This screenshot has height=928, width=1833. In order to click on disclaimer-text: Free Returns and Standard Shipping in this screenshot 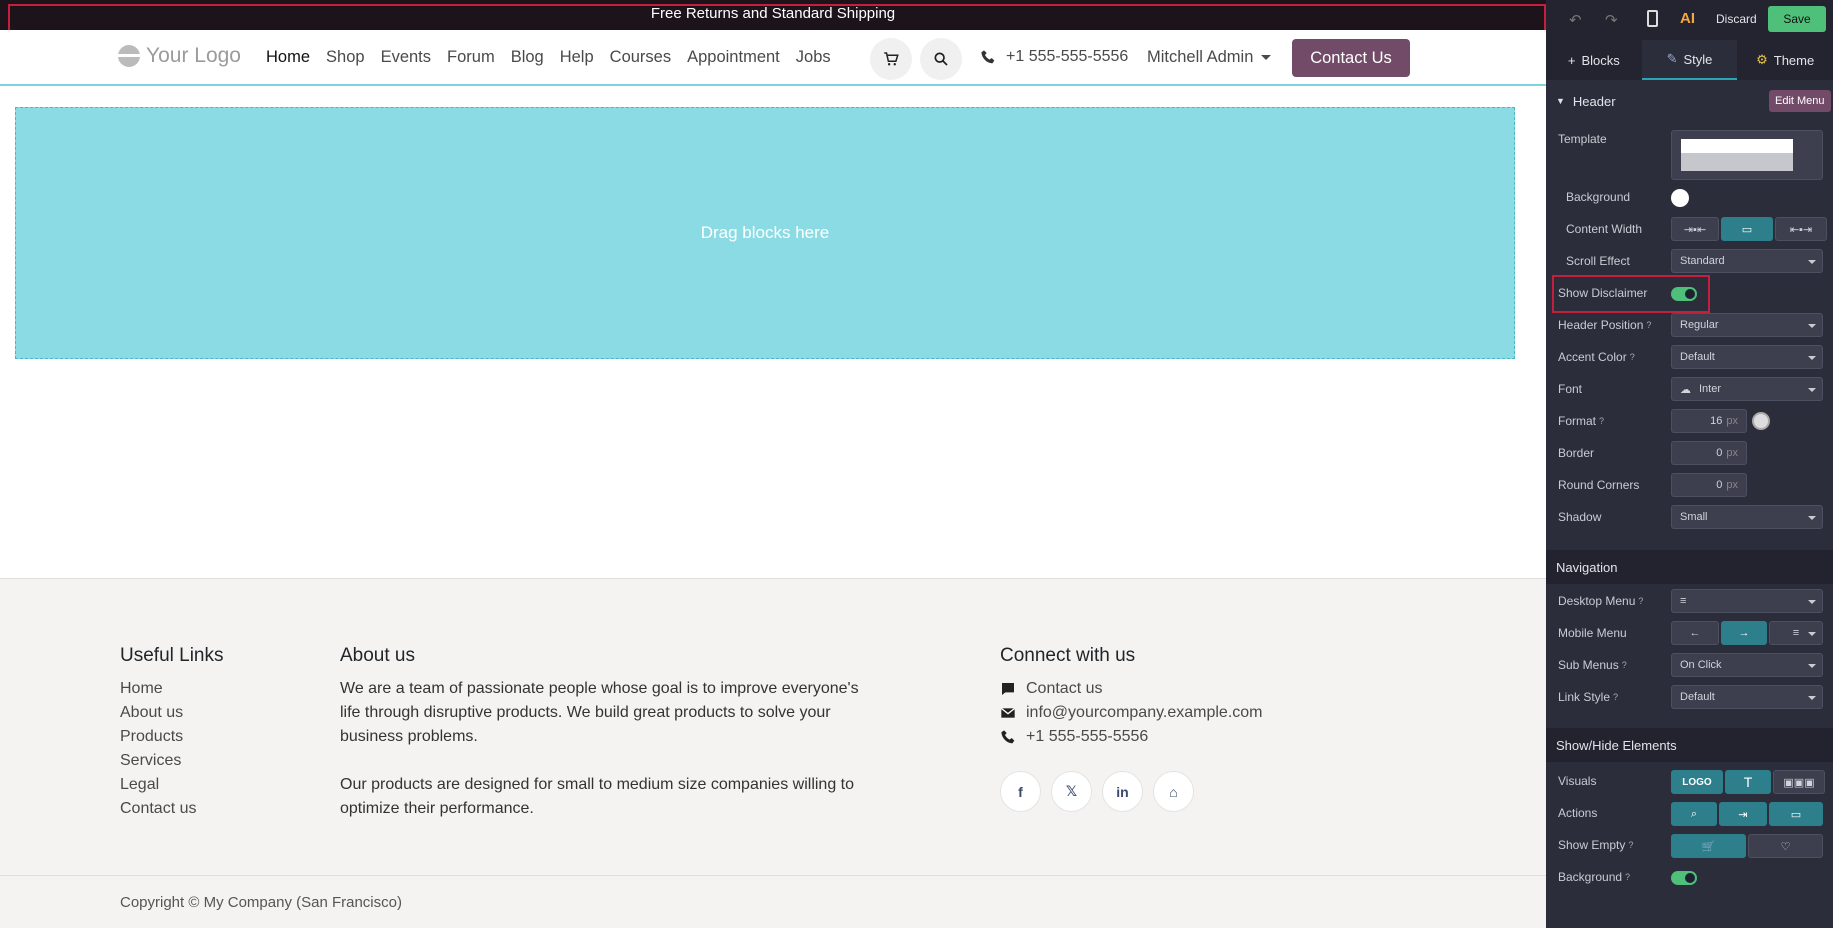, I will do `click(773, 13)`.